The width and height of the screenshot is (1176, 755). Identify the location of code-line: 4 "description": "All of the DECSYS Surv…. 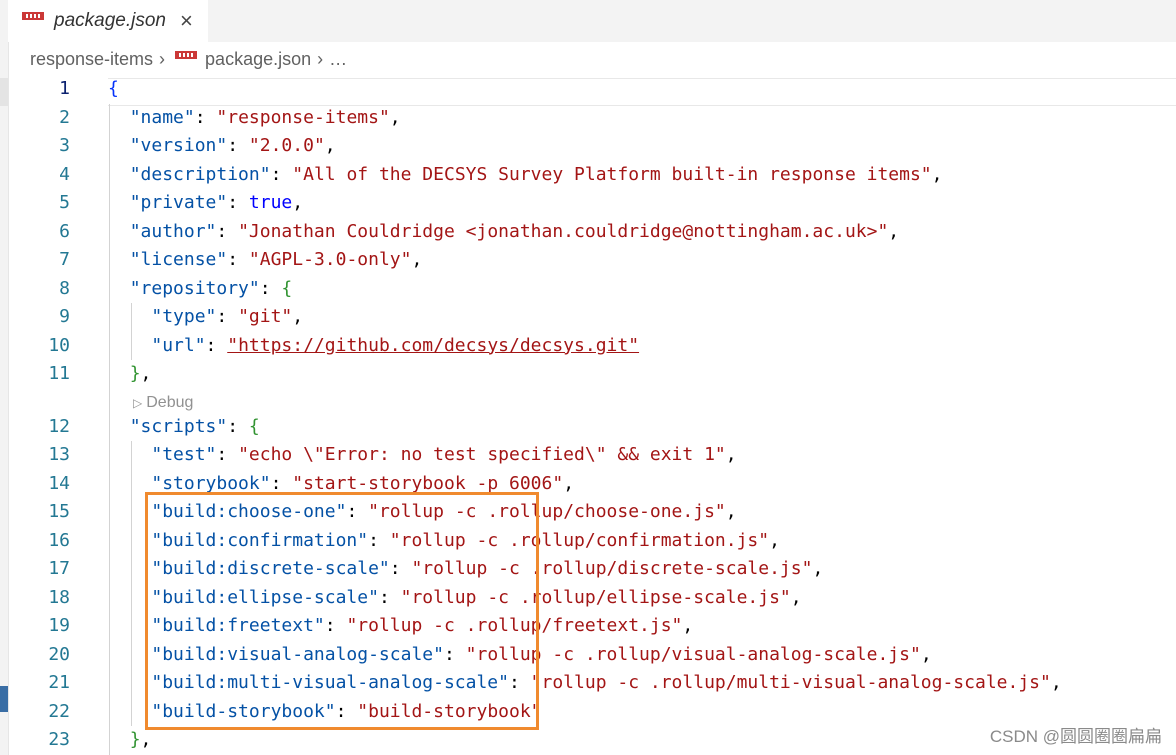
(592, 175).